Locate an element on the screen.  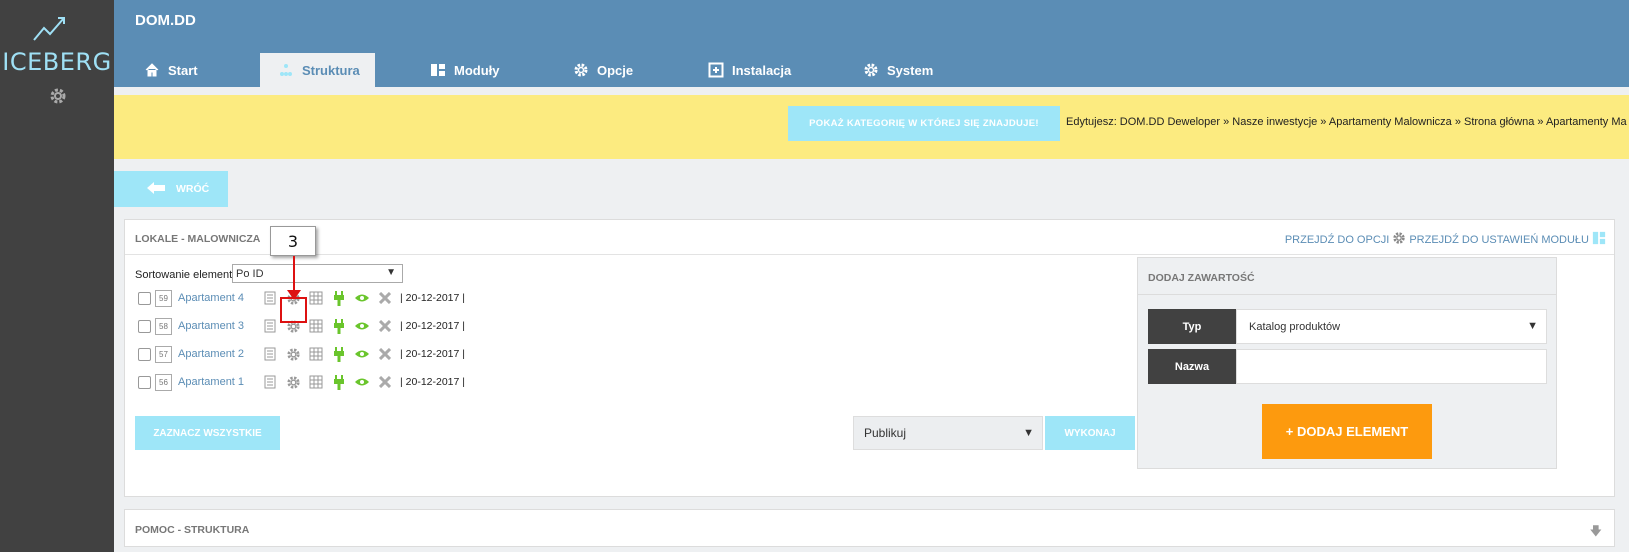
tab-label: Moduły is located at coordinates (477, 70).